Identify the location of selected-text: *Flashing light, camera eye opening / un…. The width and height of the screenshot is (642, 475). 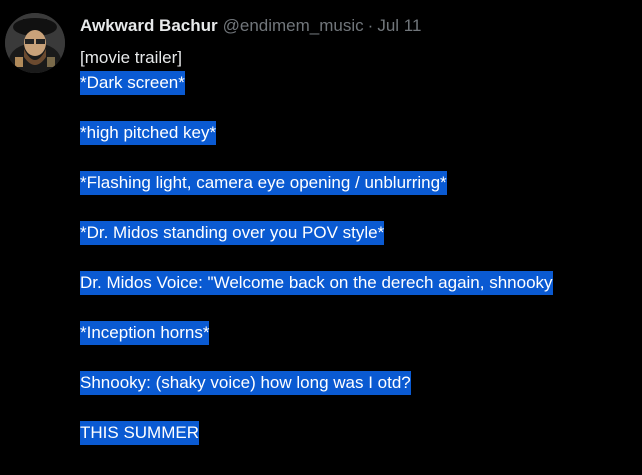
(263, 183).